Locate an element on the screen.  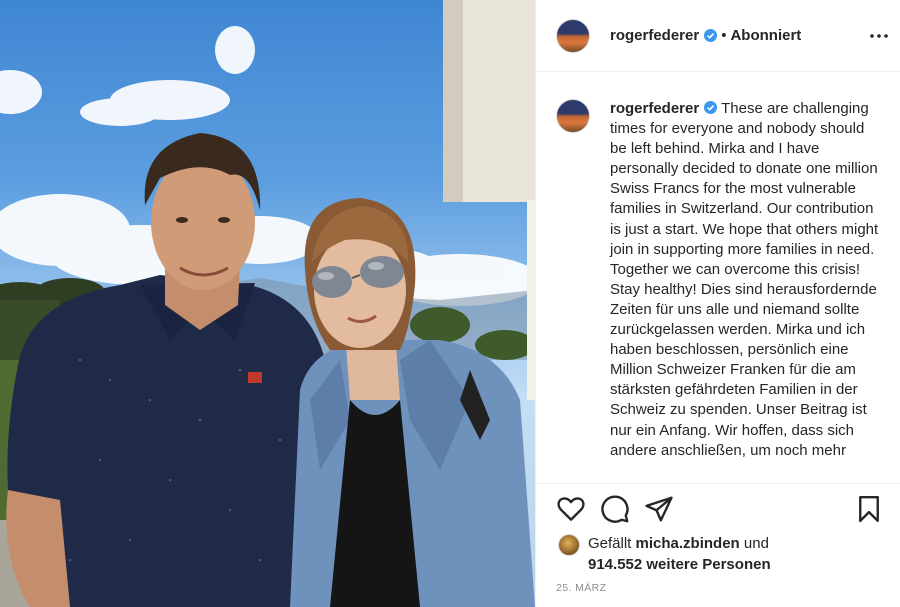
follow-status-button: Abonniert is located at coordinates (765, 35).